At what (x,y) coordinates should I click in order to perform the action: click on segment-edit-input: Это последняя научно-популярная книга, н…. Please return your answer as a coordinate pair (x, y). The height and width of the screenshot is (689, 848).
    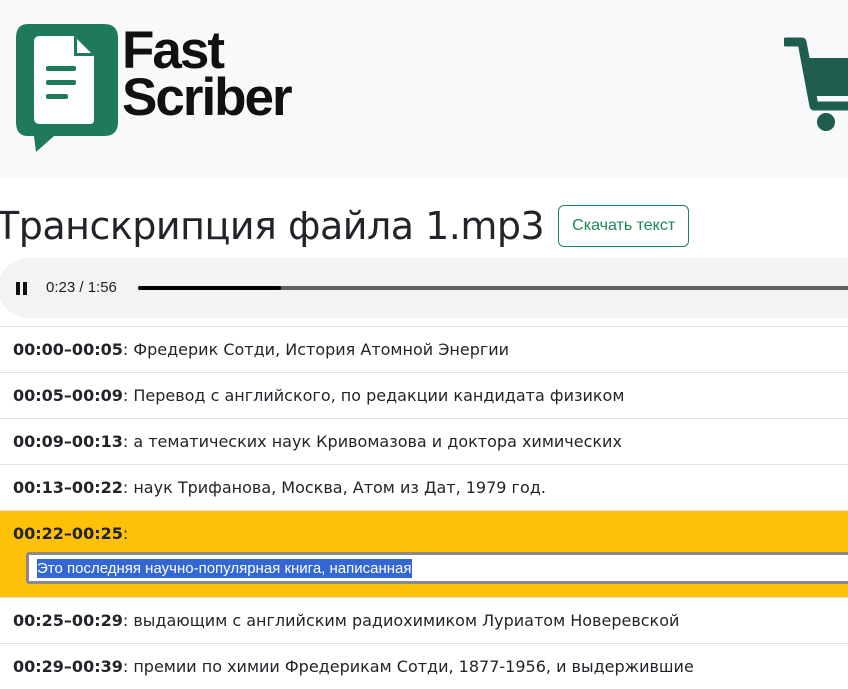
    Looking at the image, I should click on (437, 568).